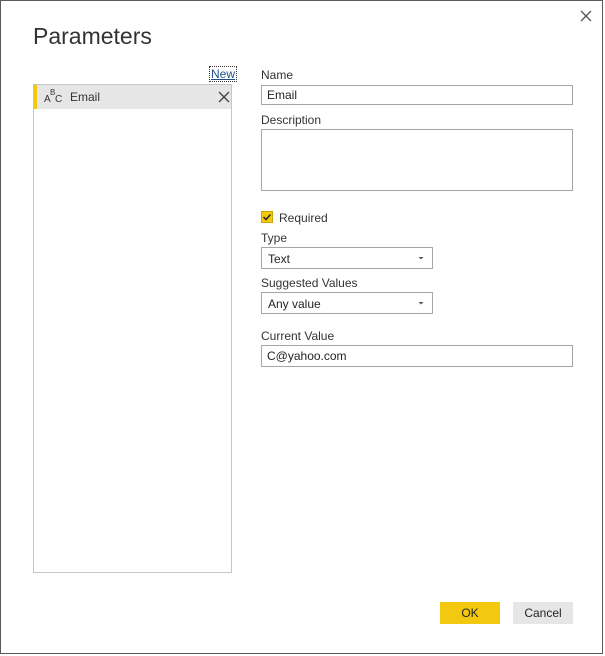 This screenshot has width=605, height=656. I want to click on required-label: Required, so click(303, 218).